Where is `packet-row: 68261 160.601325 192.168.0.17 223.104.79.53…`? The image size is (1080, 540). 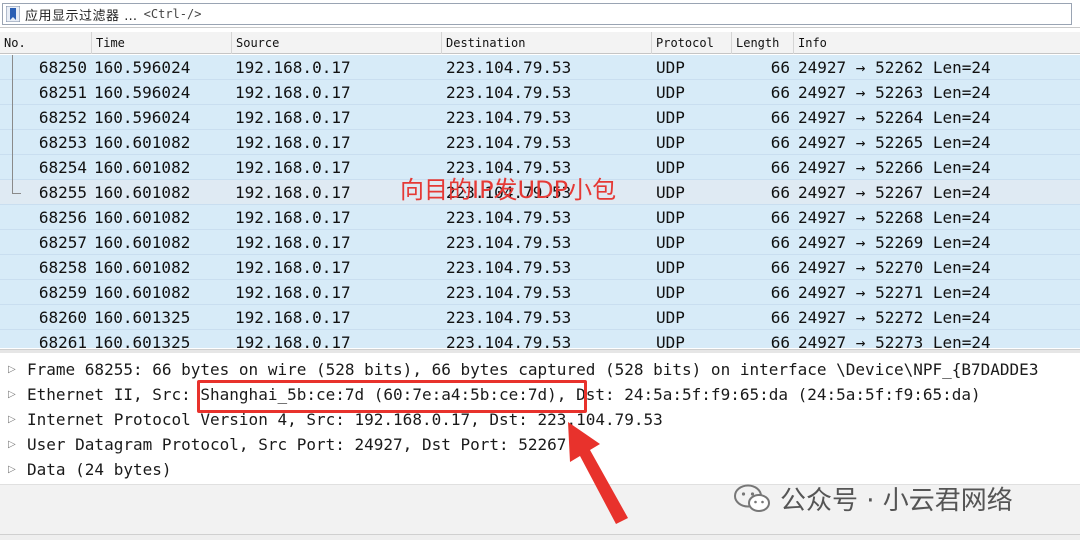 packet-row: 68261 160.601325 192.168.0.17 223.104.79.53… is located at coordinates (540, 339).